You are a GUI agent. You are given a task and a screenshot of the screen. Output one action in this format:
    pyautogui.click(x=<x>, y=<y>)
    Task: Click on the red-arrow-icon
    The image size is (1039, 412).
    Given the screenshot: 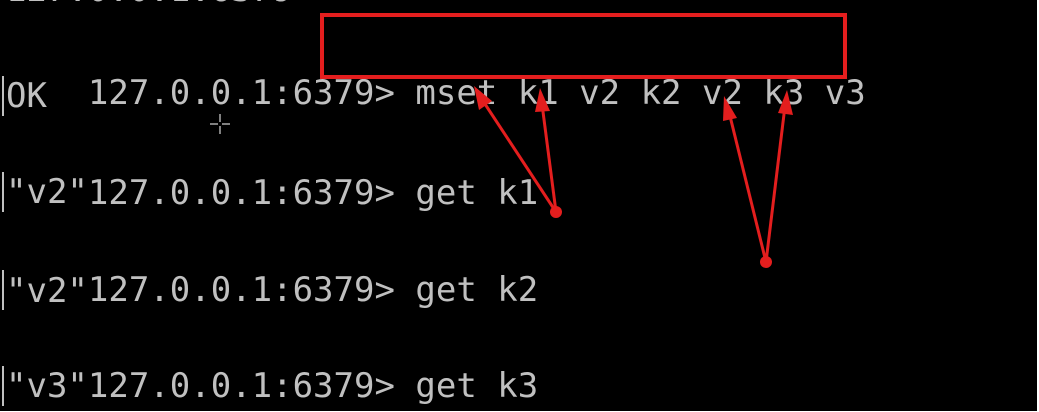 What is the action you would take?
    pyautogui.click(x=745, y=179)
    